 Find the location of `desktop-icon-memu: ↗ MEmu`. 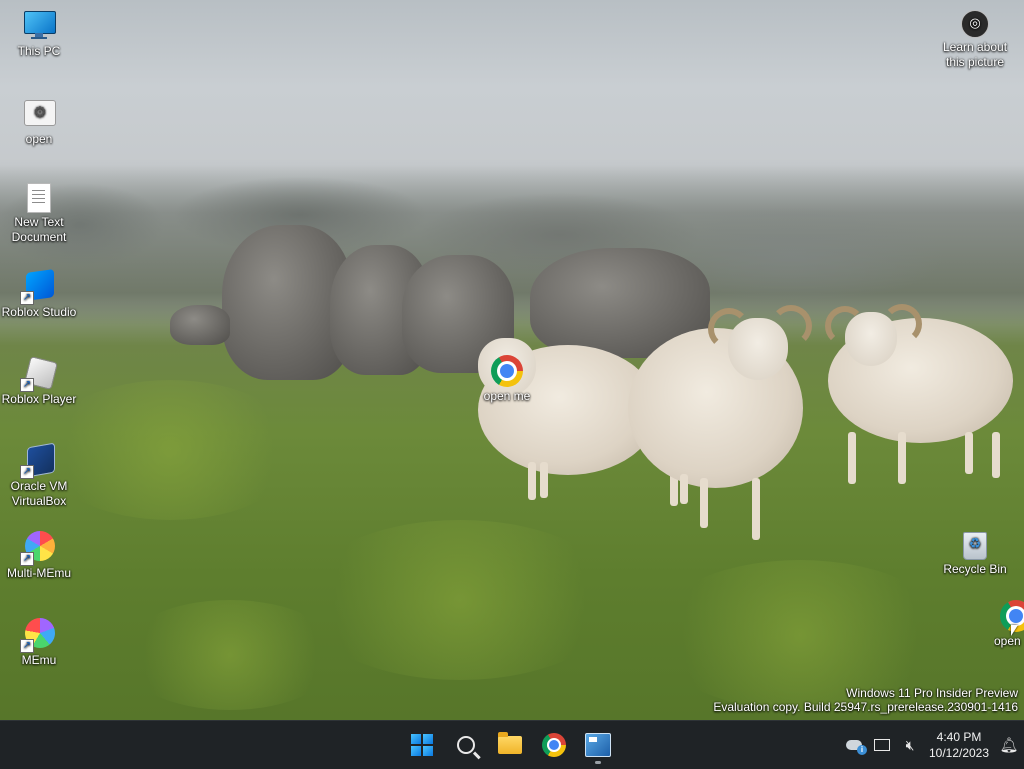

desktop-icon-memu: ↗ MEmu is located at coordinates (39, 642).